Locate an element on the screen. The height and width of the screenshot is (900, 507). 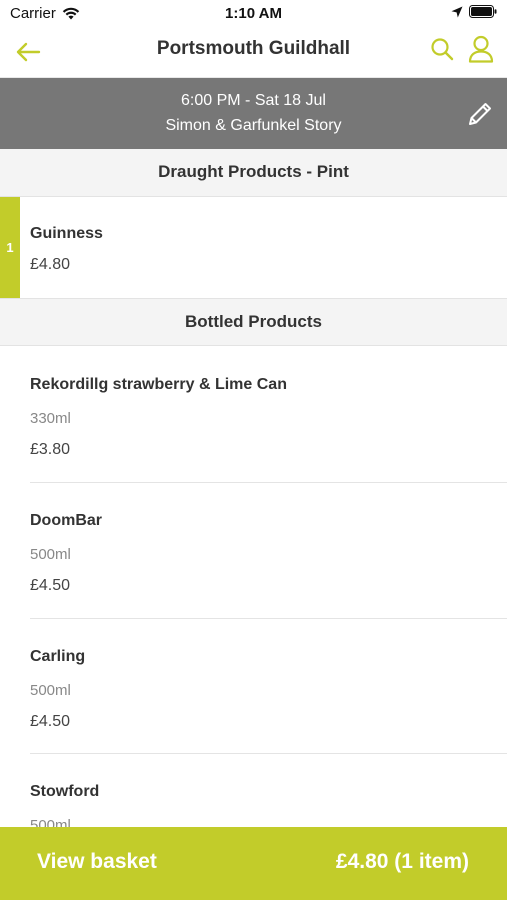
status-time: 1:10 AM is located at coordinates (253, 13).